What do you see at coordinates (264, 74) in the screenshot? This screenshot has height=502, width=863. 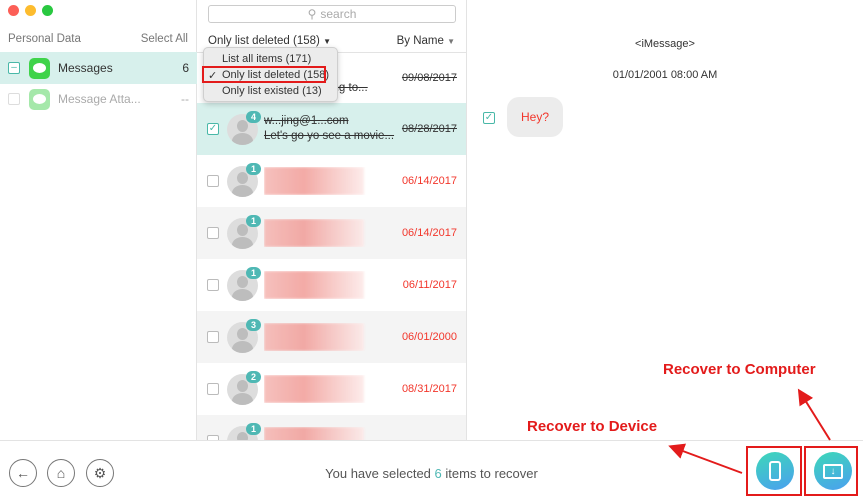 I see `highlight-box` at bounding box center [264, 74].